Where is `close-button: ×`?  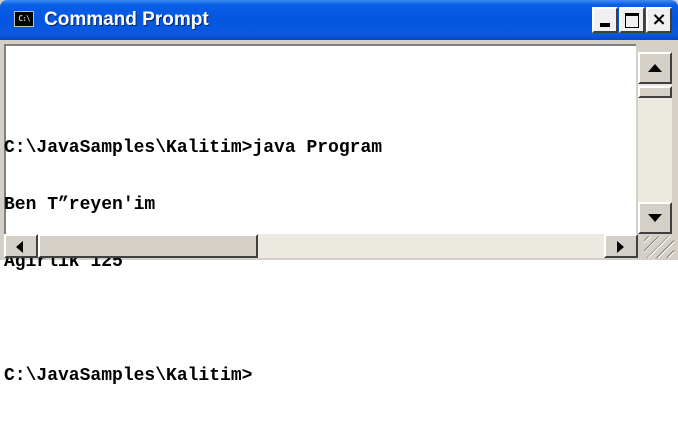
close-button: × is located at coordinates (659, 20).